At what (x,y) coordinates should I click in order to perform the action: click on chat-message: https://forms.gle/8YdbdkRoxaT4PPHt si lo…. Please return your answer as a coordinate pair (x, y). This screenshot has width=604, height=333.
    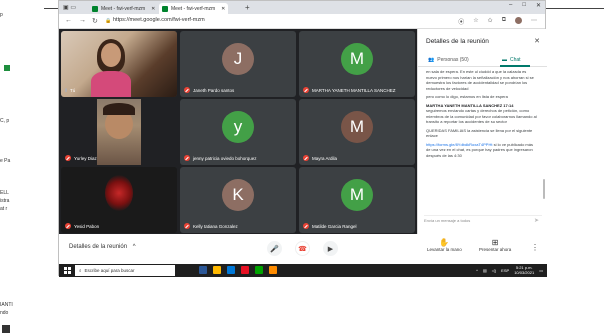
    Looking at the image, I should click on (479, 149).